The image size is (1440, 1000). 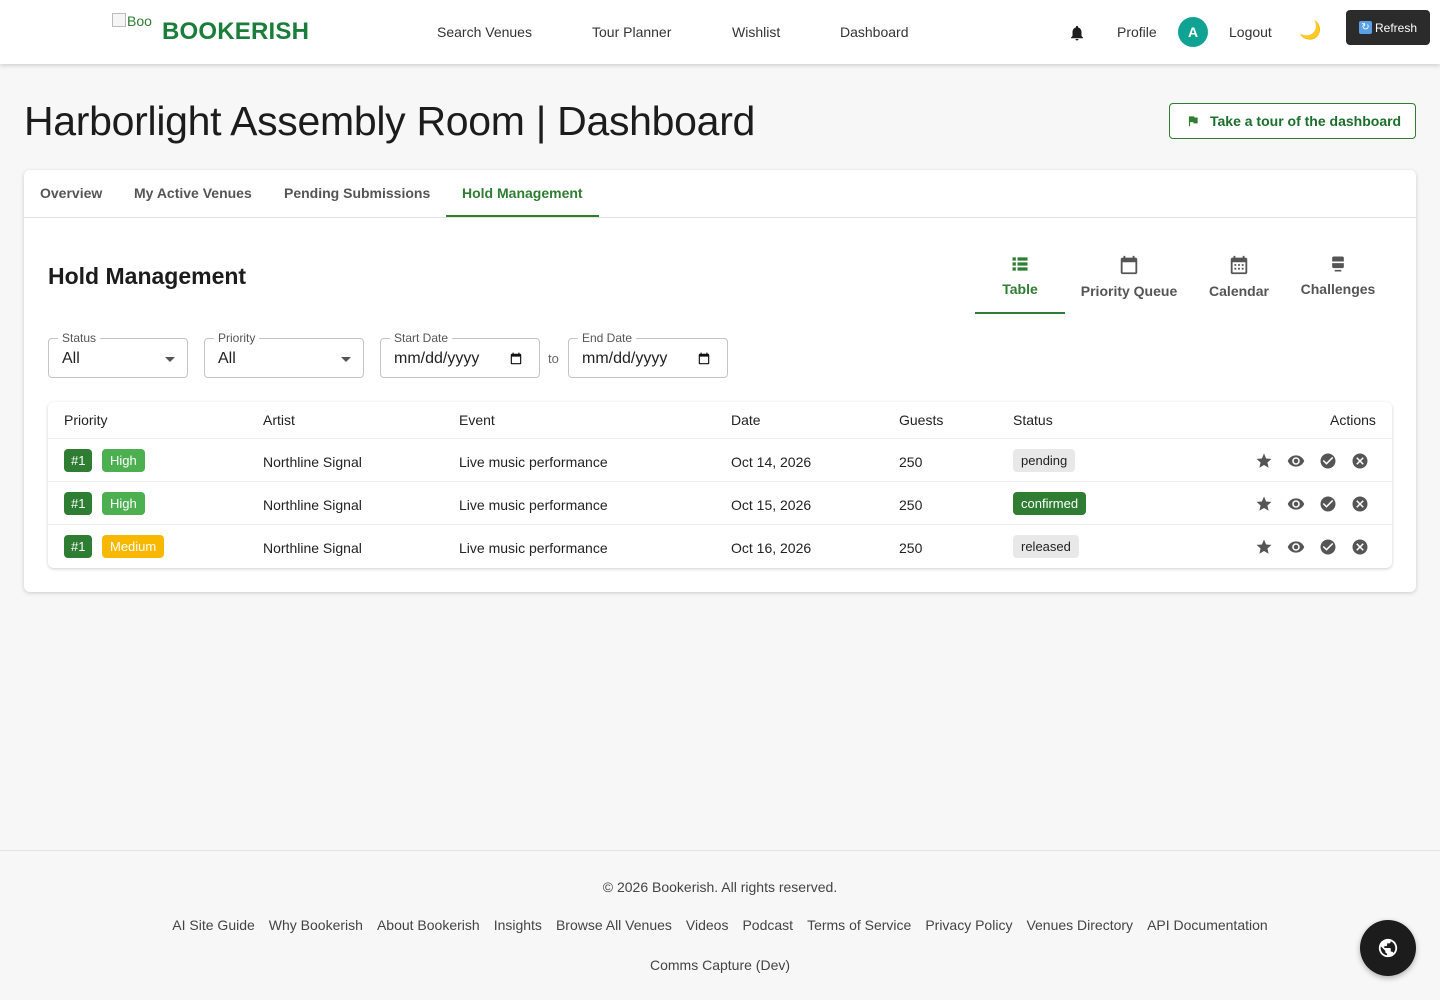 What do you see at coordinates (1050, 503) in the screenshot?
I see `status-badge: confirmed` at bounding box center [1050, 503].